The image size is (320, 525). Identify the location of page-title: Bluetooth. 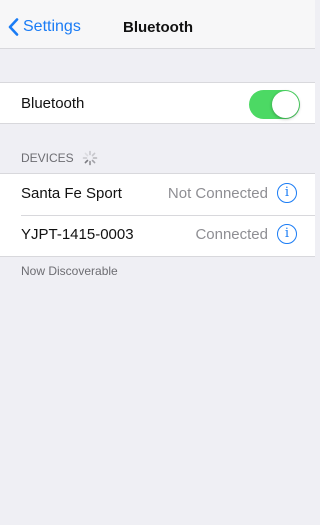
(158, 27).